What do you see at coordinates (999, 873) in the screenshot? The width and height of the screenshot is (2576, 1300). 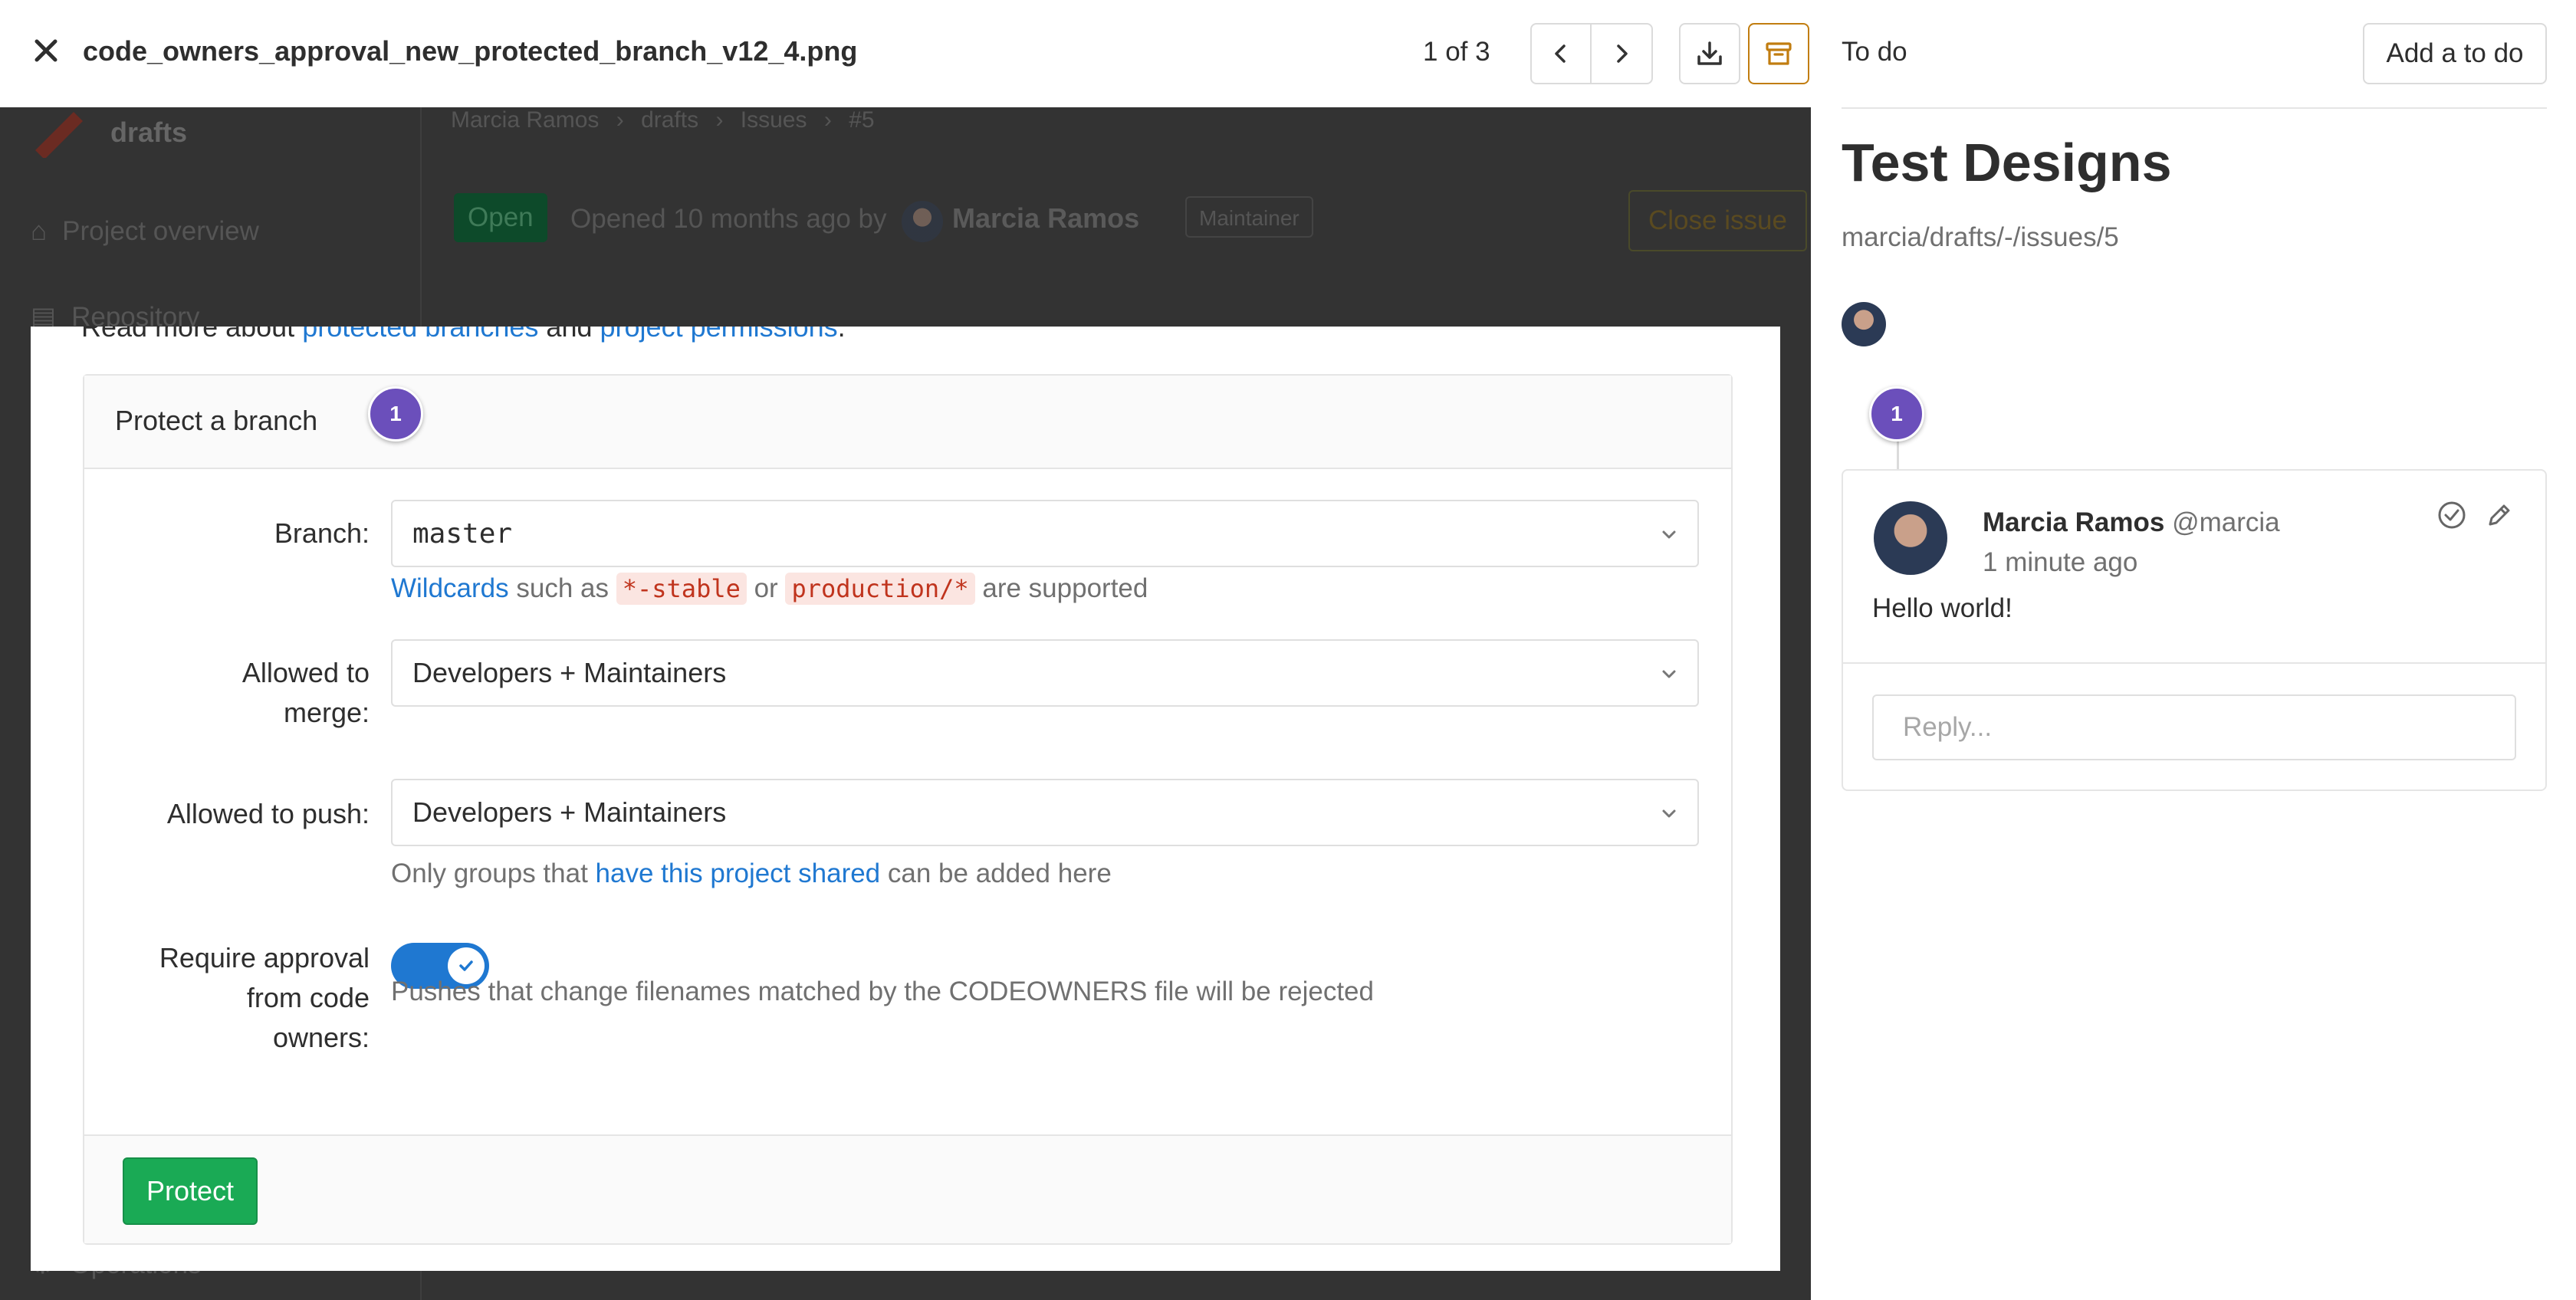 I see `push-help-text: can be added here` at bounding box center [999, 873].